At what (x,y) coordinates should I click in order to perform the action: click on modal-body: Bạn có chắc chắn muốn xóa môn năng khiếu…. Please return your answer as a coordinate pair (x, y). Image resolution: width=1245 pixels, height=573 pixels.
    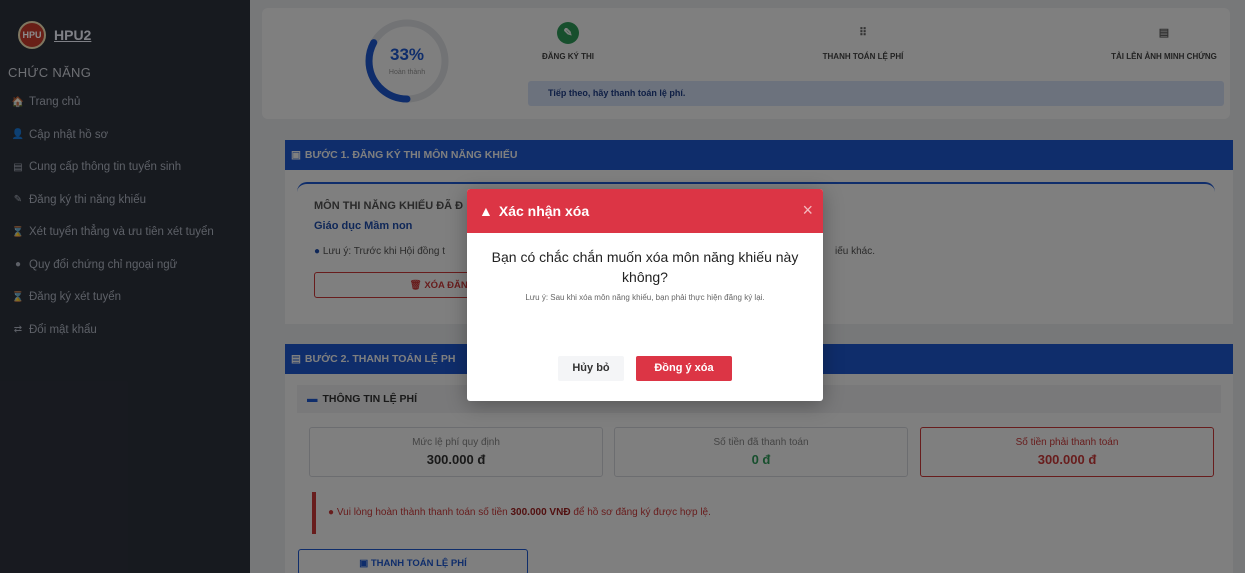
    Looking at the image, I should click on (645, 267).